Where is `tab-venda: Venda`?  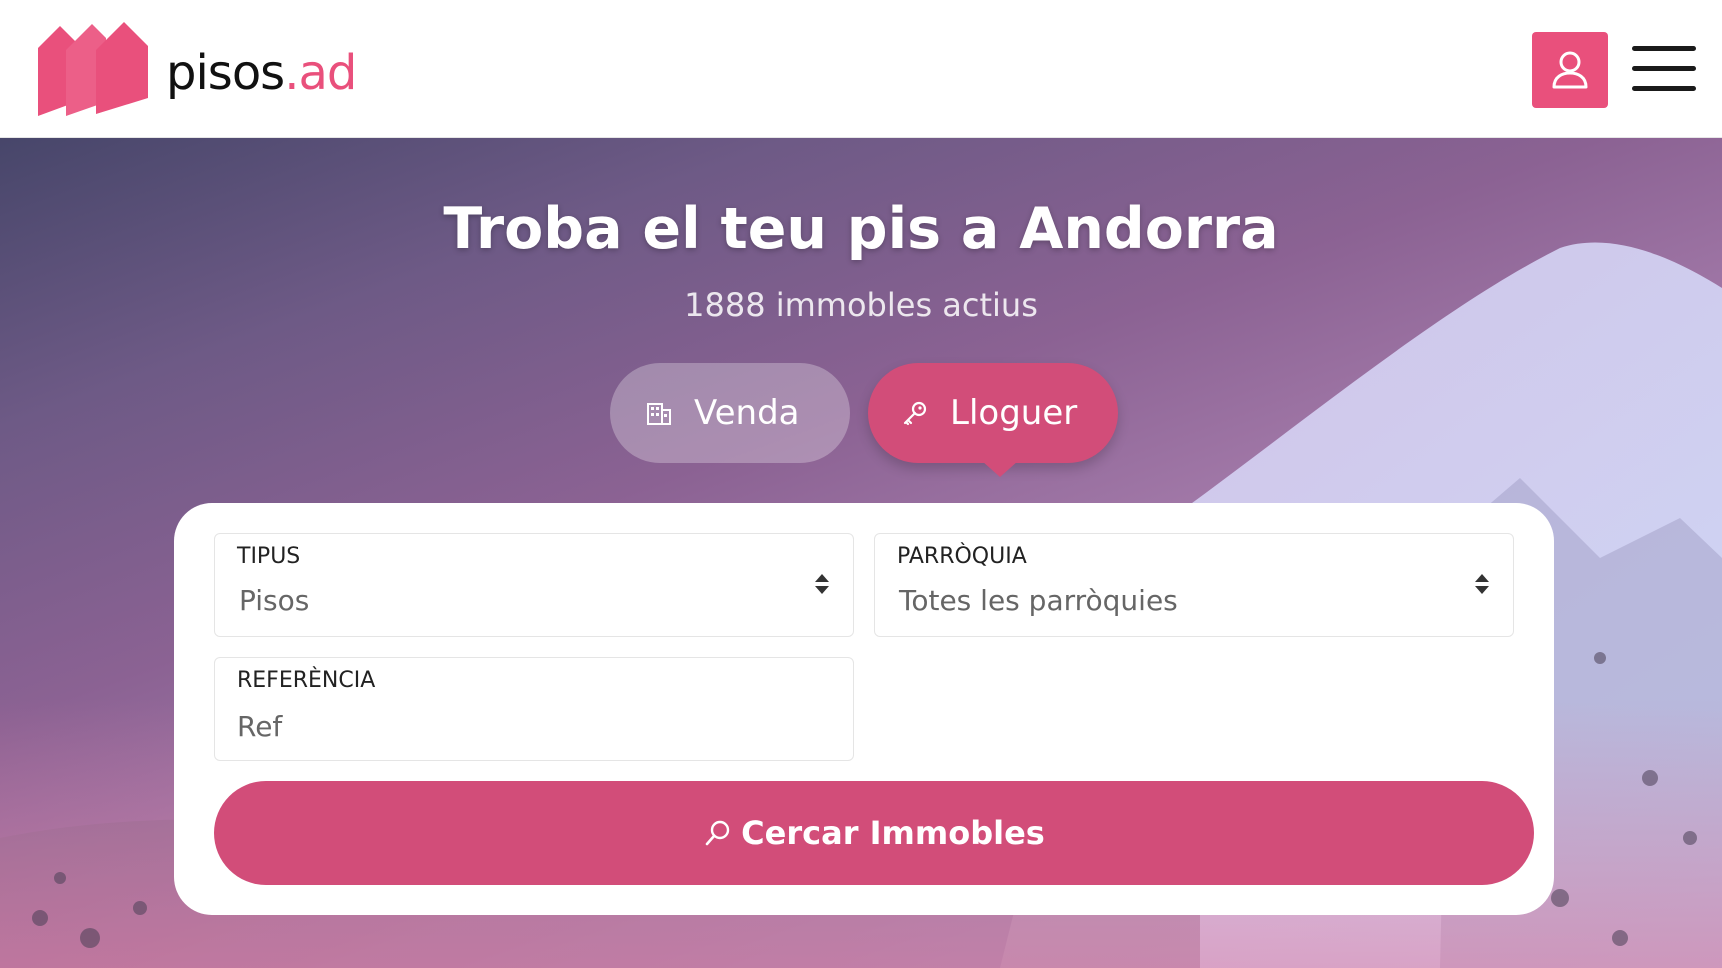
tab-venda: Venda is located at coordinates (730, 413).